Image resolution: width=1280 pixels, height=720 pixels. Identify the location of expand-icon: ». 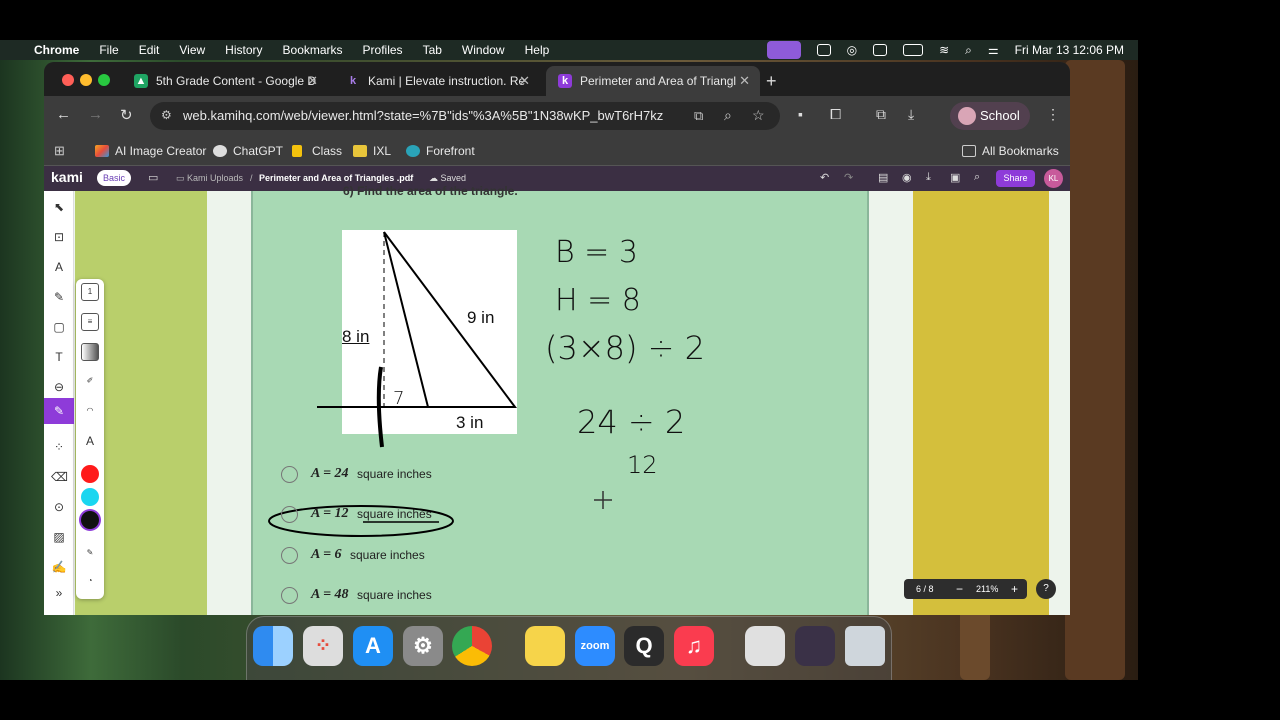
(59, 593).